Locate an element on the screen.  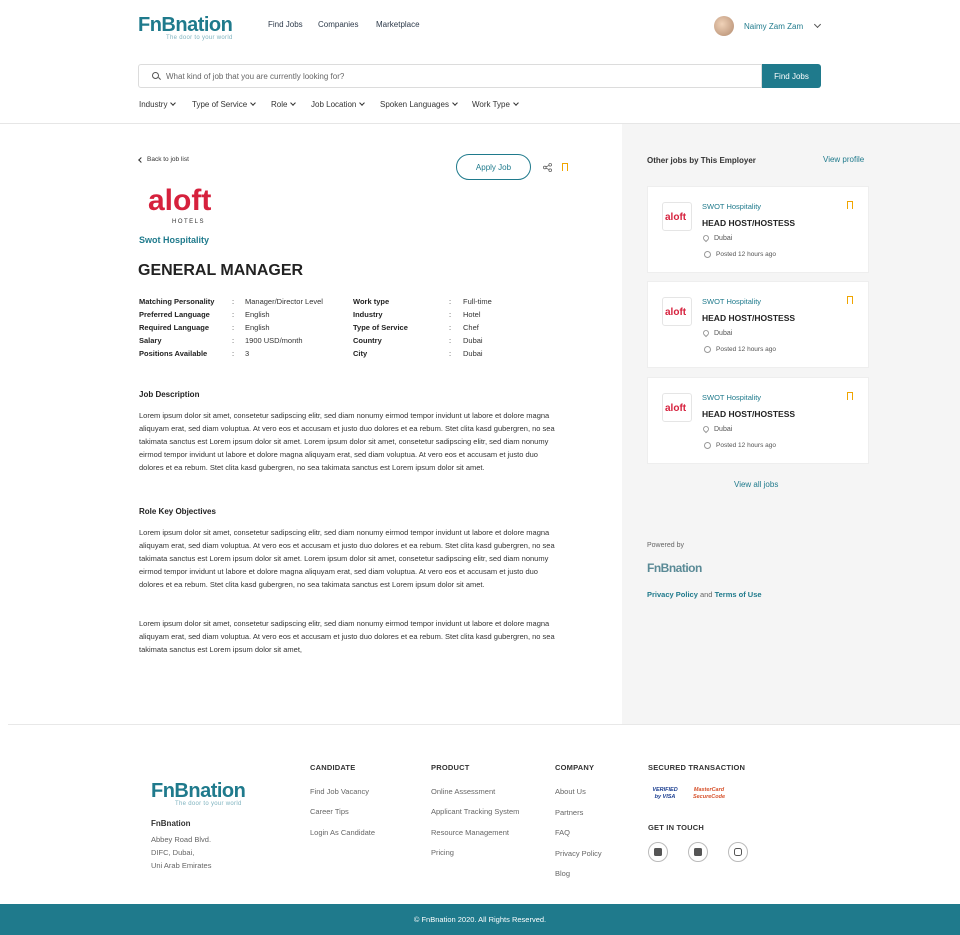
view-profile-link: View profile is located at coordinates (843, 159).